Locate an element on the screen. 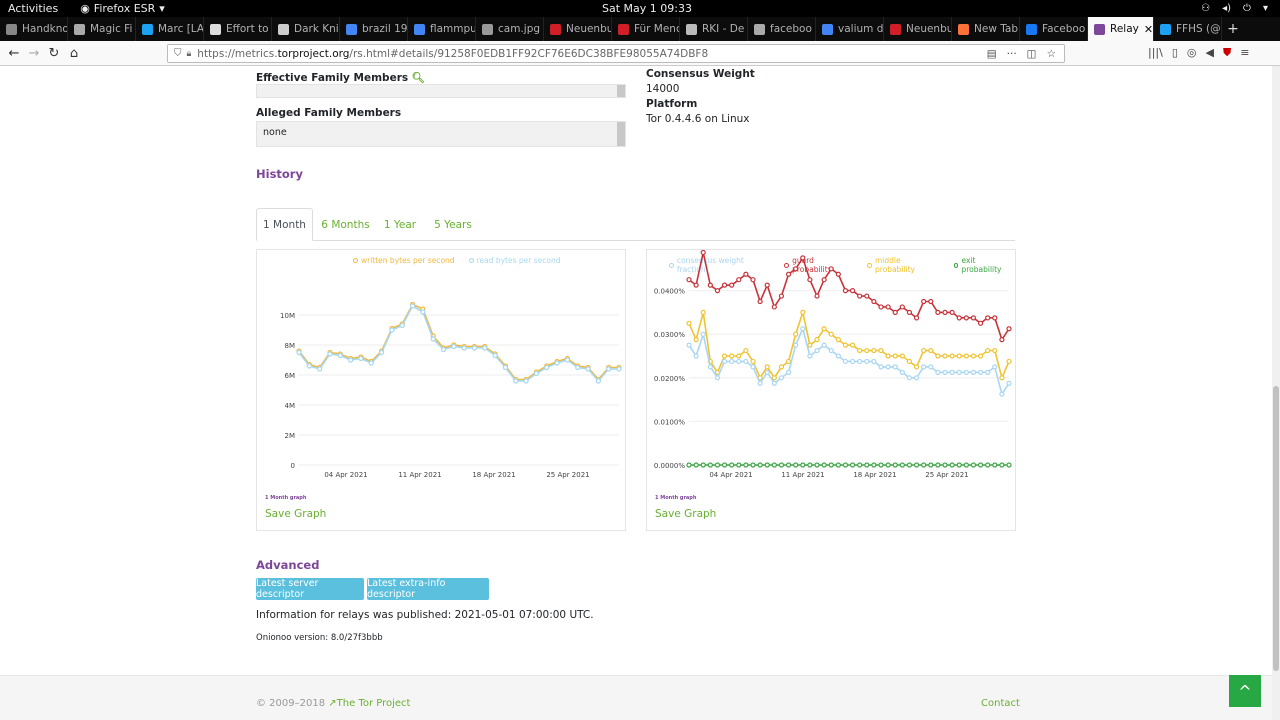 Image resolution: width=1280 pixels, height=720 pixels. account-icon: ◎ is located at coordinates (1192, 53).